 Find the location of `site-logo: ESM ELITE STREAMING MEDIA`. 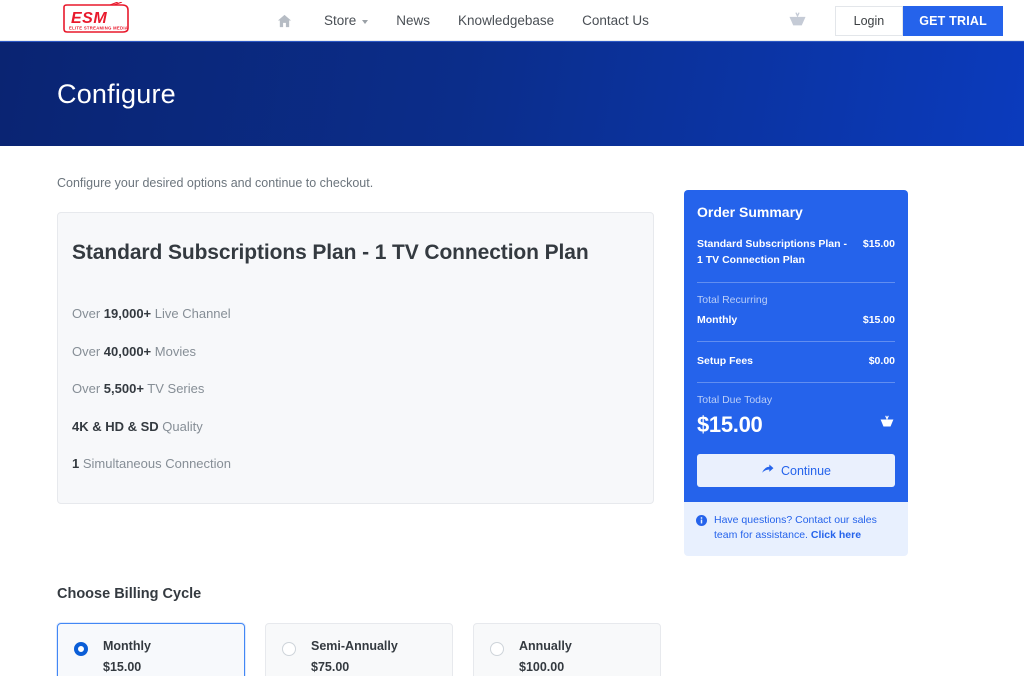

site-logo: ESM ELITE STREAMING MEDIA is located at coordinates (96, 19).